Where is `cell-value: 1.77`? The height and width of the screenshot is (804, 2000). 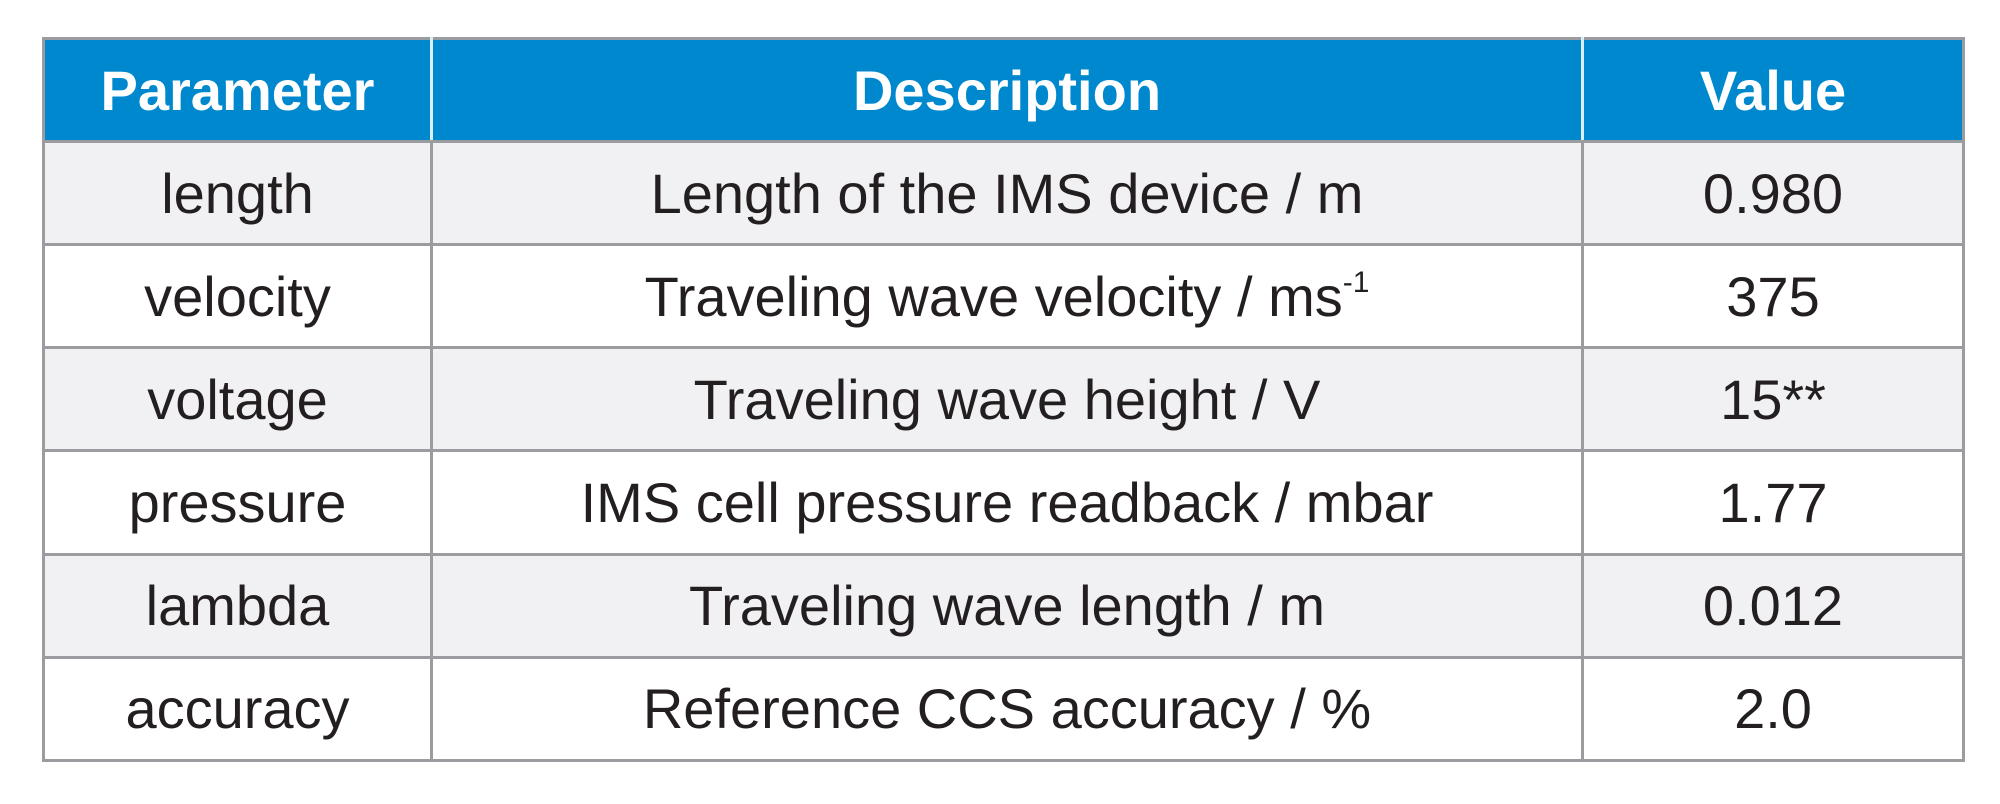
cell-value: 1.77 is located at coordinates (1773, 502).